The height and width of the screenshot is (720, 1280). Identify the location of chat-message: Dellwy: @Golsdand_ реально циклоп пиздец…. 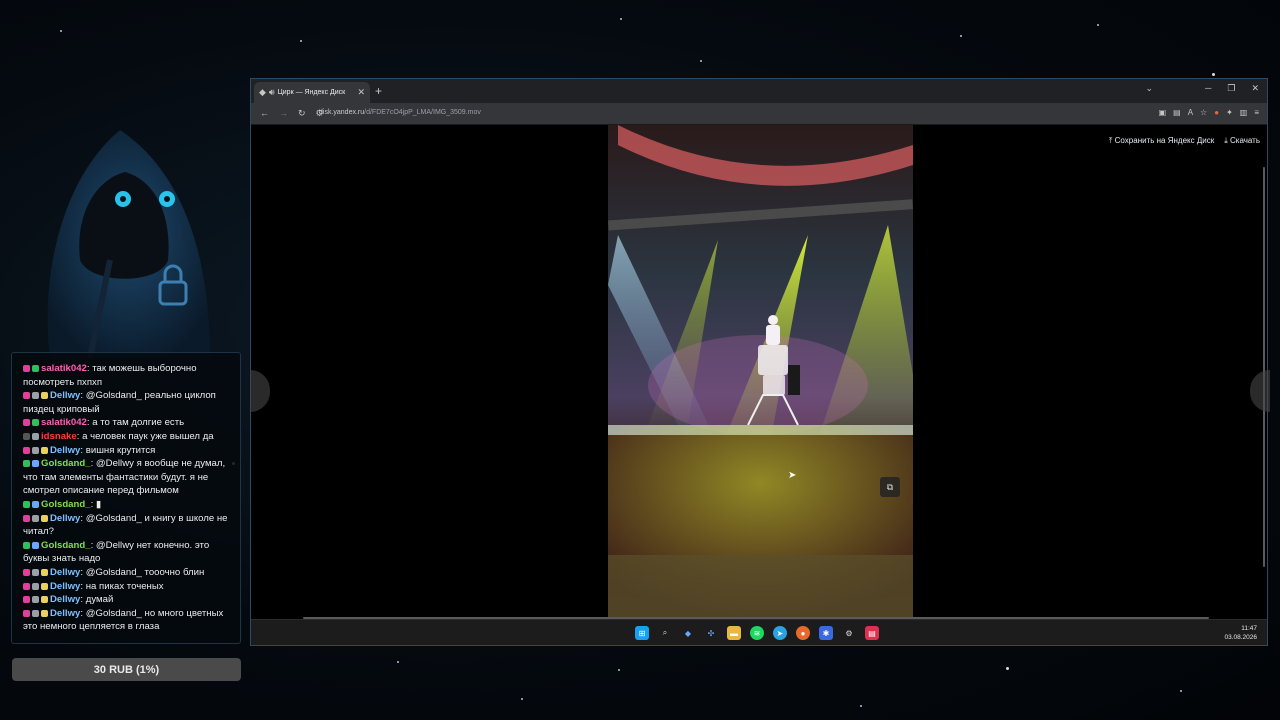
(127, 402).